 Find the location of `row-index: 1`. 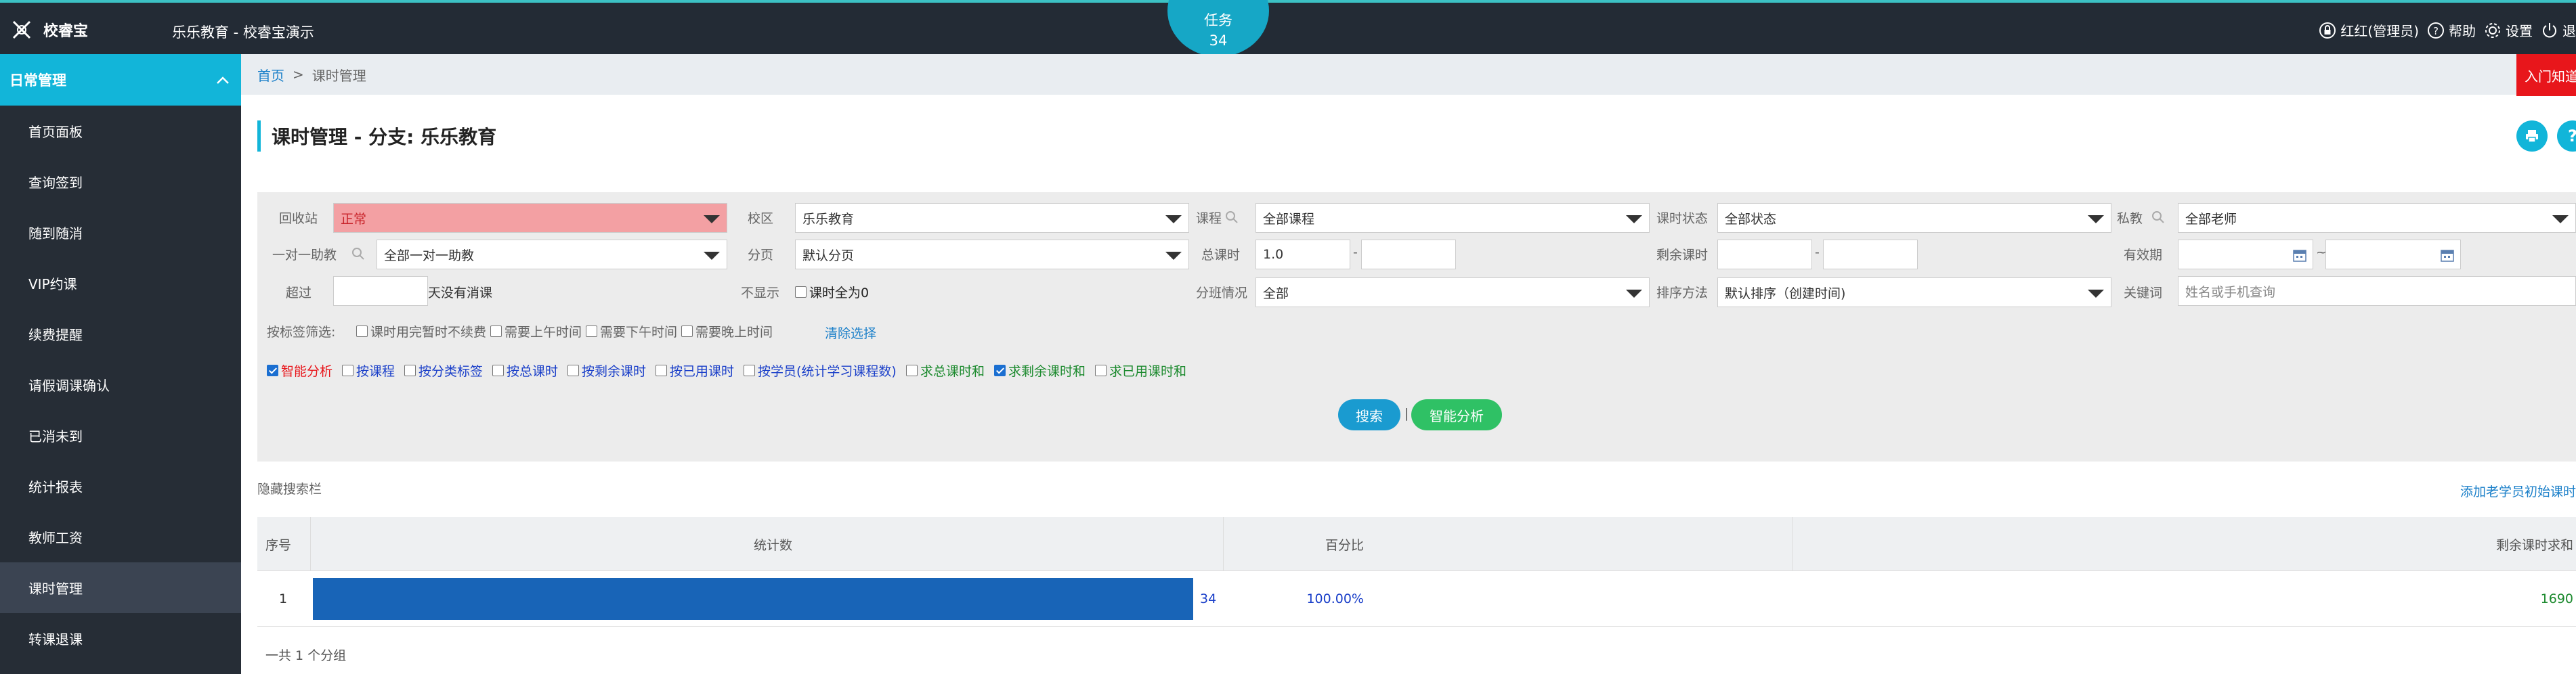

row-index: 1 is located at coordinates (283, 598).